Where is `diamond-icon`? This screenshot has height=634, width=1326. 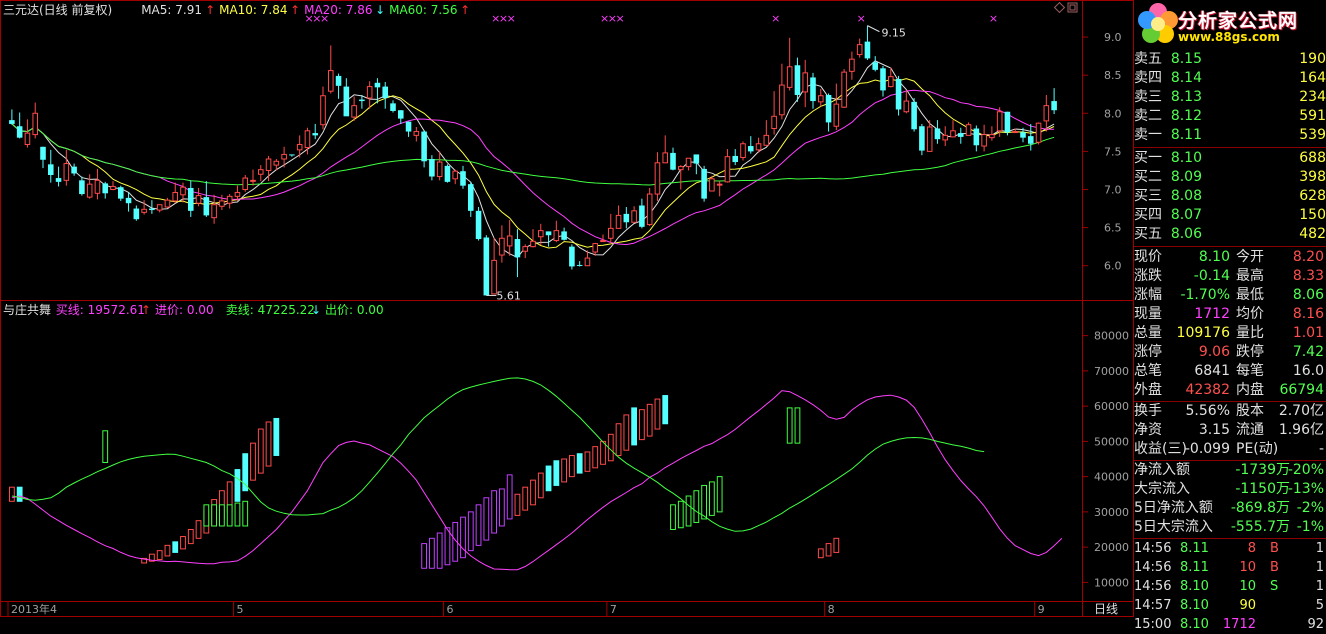 diamond-icon is located at coordinates (1059, 7).